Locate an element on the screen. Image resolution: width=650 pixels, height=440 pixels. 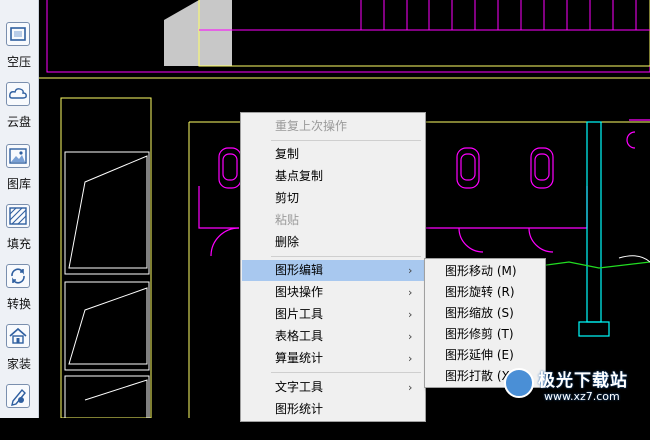
menu-item-copy: 复制 is located at coordinates (333, 154).